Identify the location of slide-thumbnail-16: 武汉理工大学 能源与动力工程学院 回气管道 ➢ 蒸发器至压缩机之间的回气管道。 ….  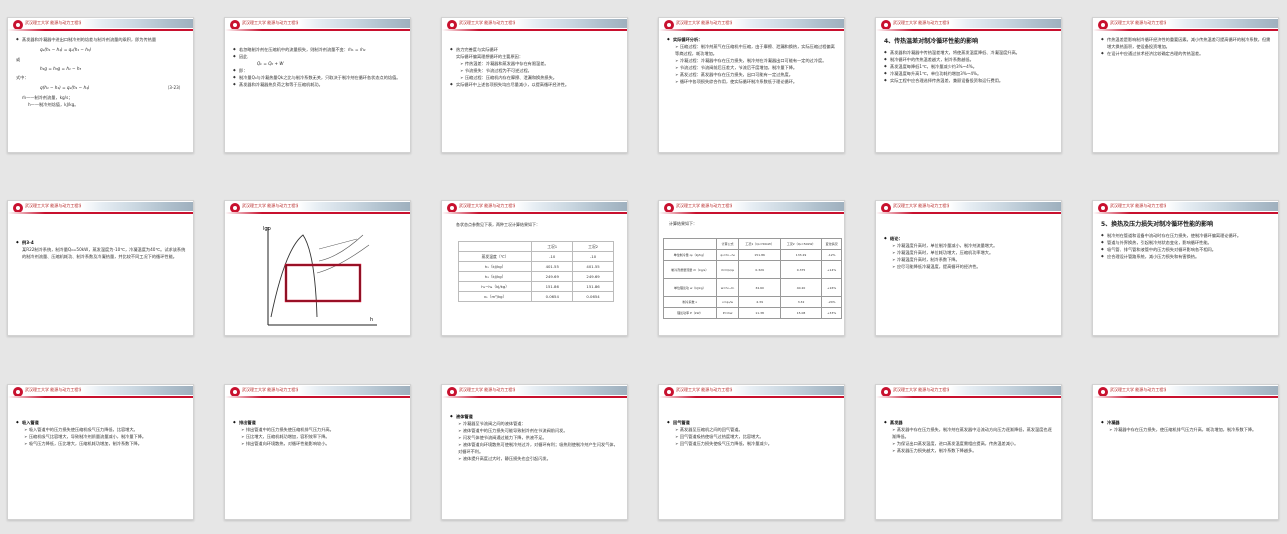
(751, 452).